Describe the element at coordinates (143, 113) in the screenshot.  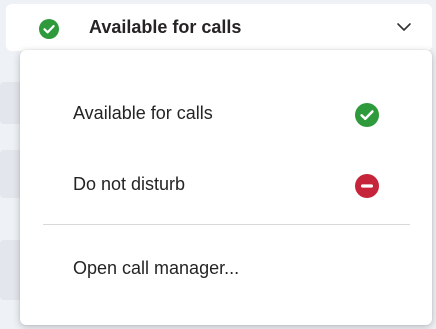
I see `menu-item-label: Available for calls` at that location.